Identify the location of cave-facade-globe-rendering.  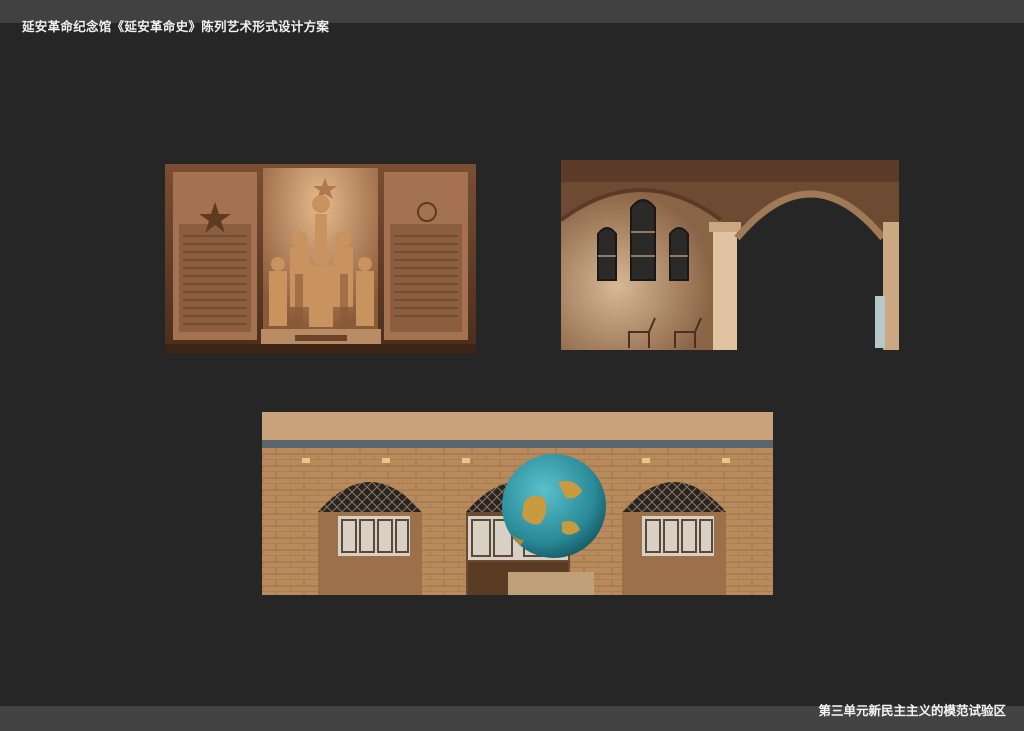
(517, 503).